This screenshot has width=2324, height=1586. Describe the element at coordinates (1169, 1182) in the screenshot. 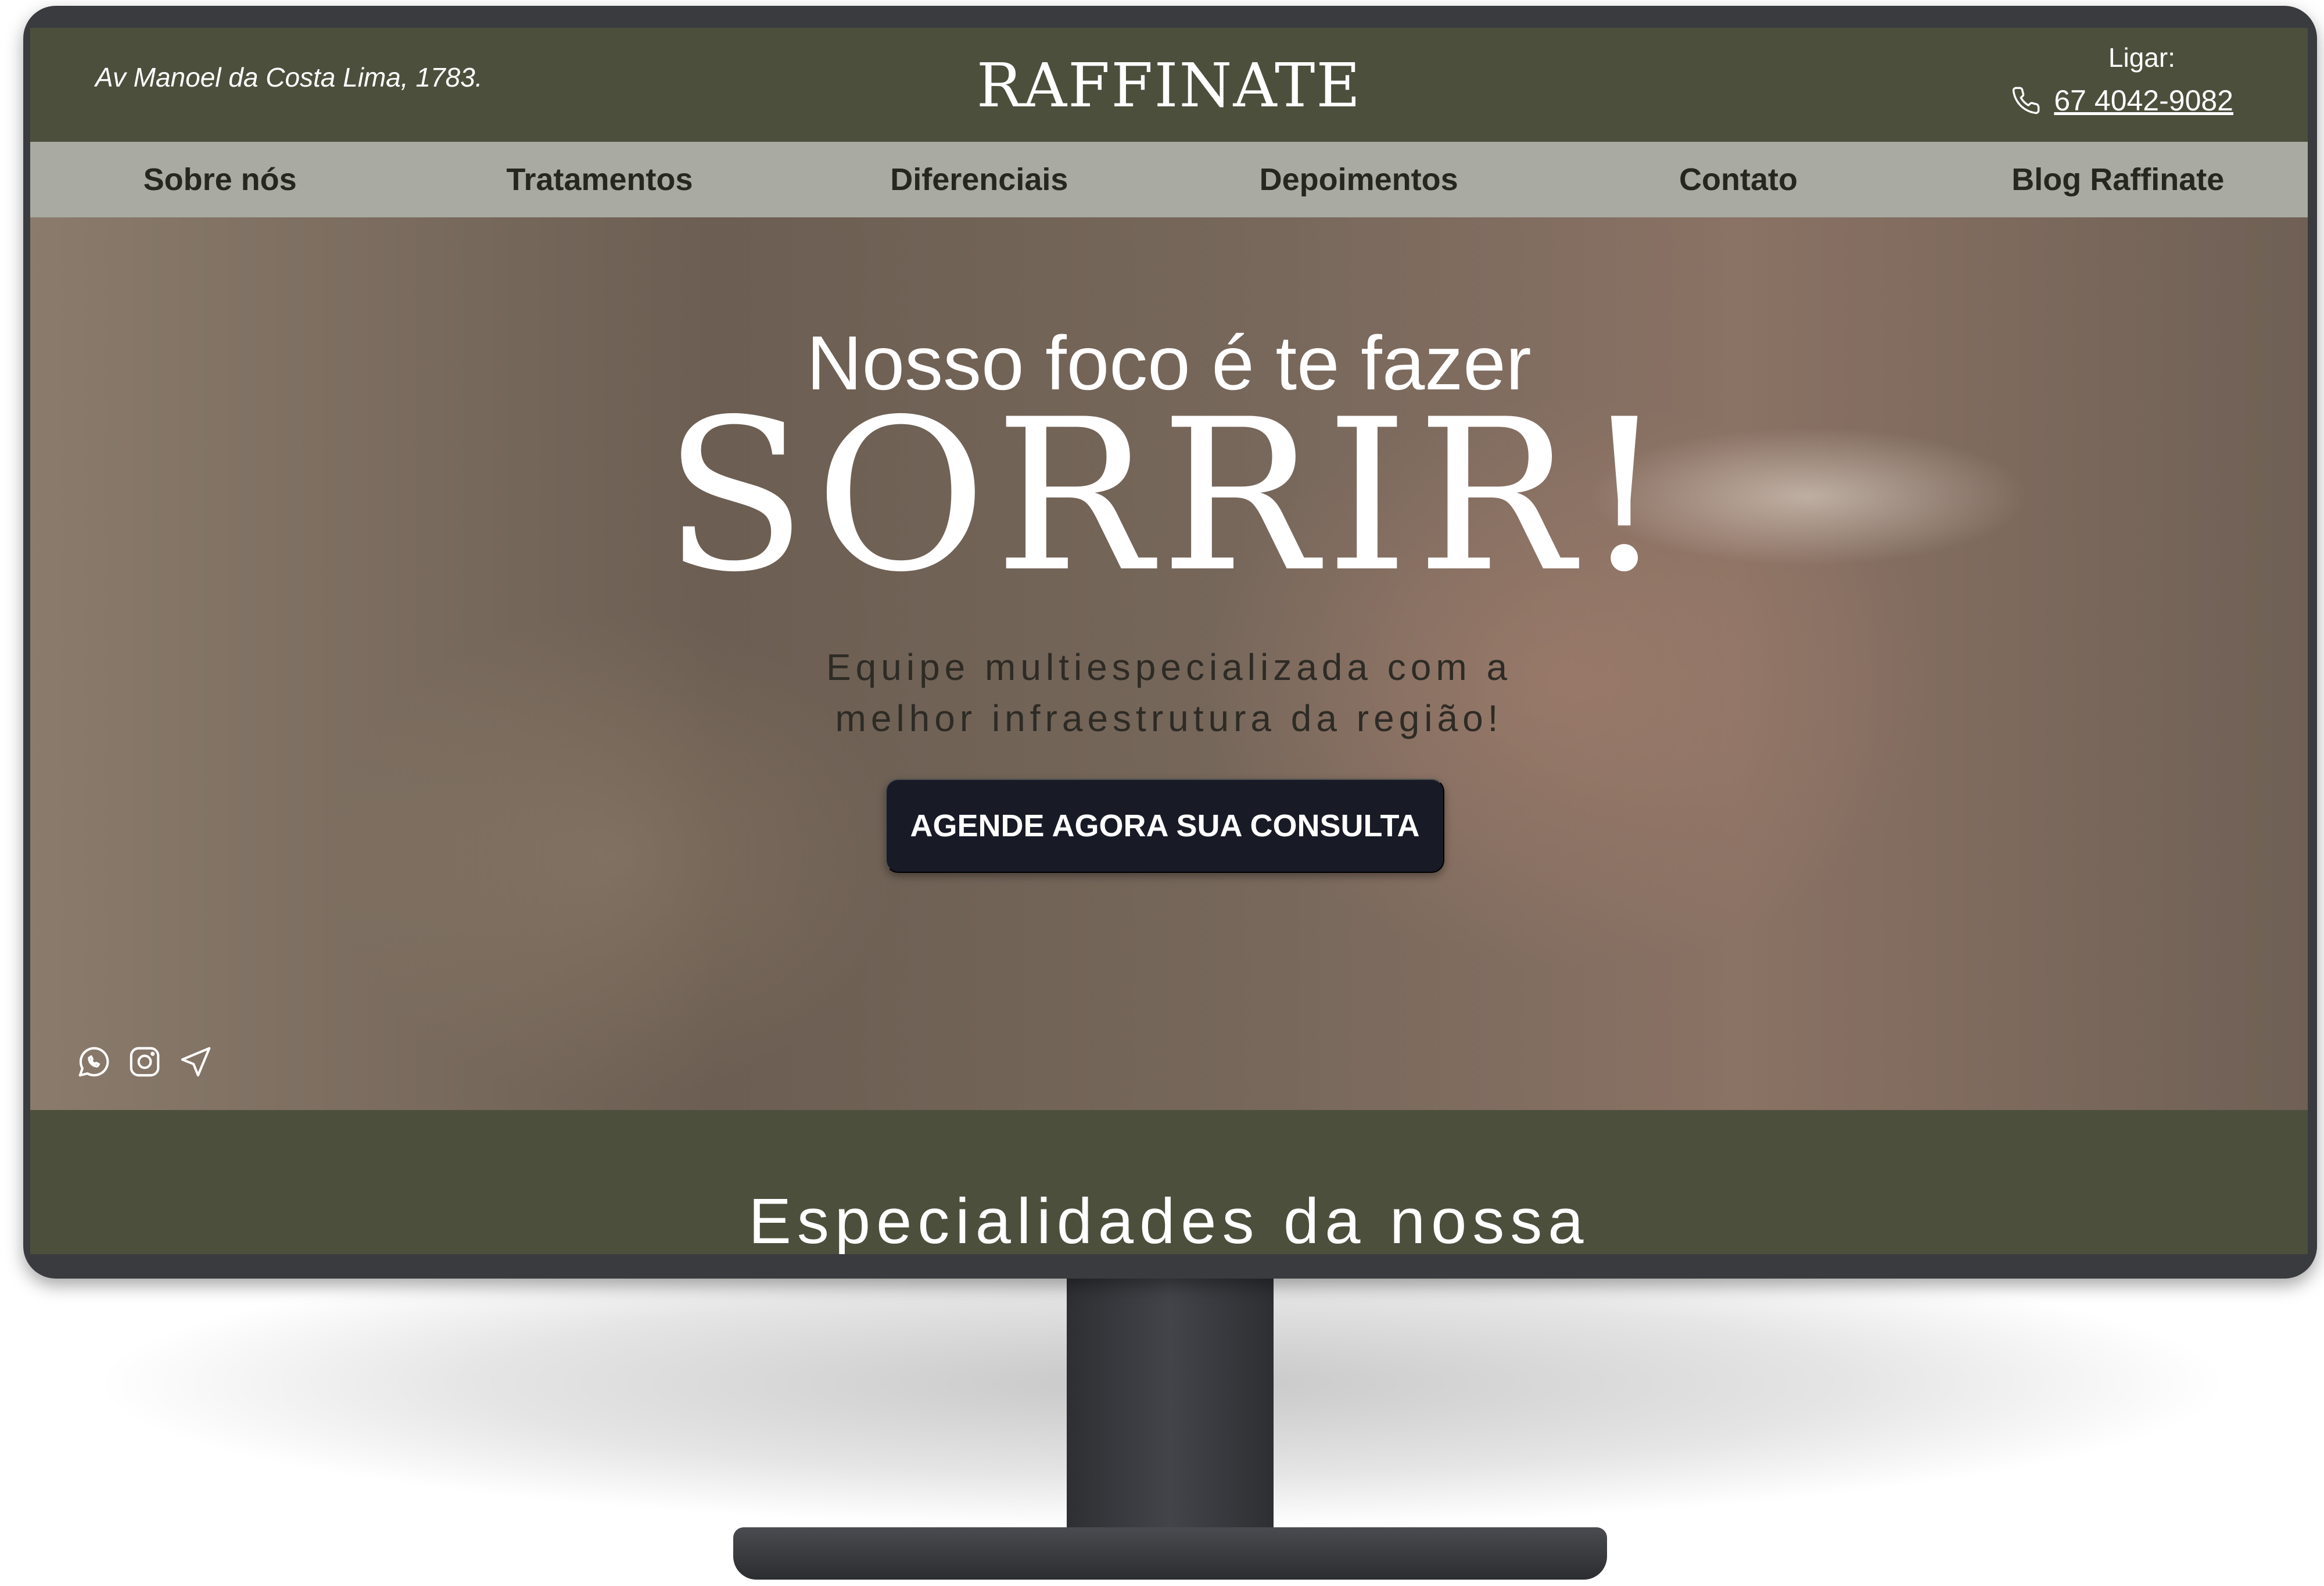

I see `specialties-section: Especialidades da nossa` at that location.